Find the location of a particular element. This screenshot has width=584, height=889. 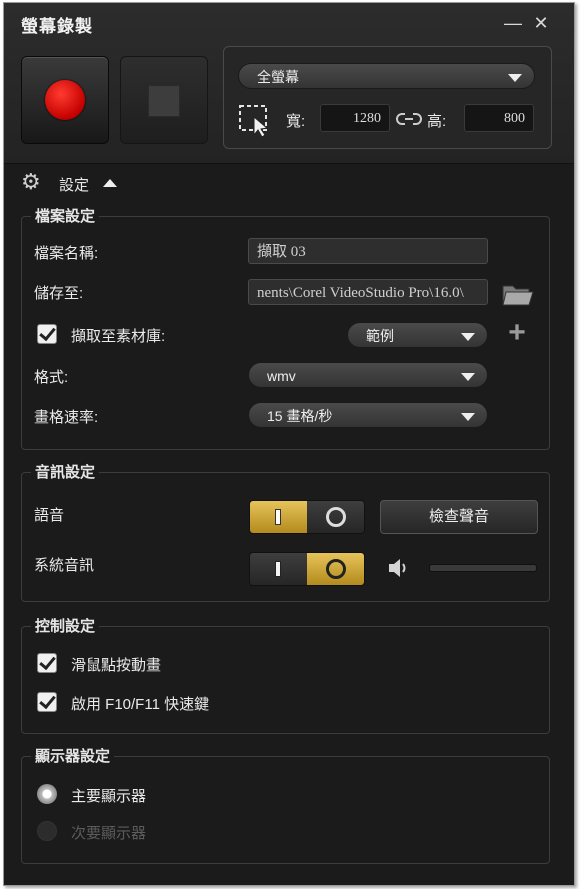

volume-slider is located at coordinates (483, 568).